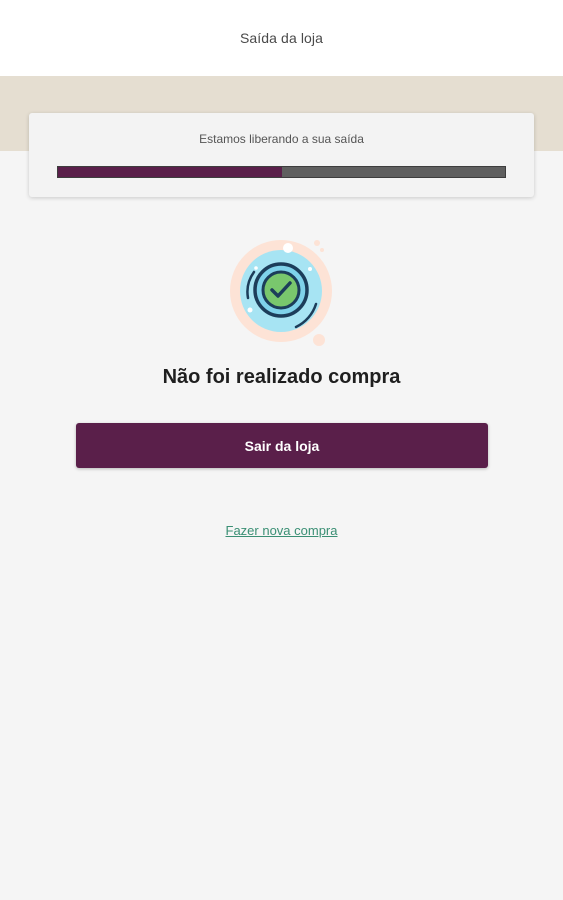 The image size is (563, 900). I want to click on status-message: Estamos liberando a sua saída, so click(281, 139).